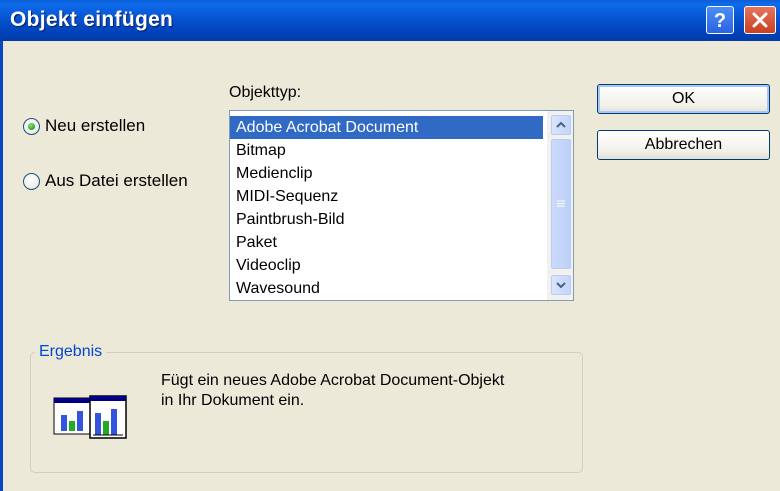 The width and height of the screenshot is (780, 491). I want to click on list-item: MIDI-Sequenz, so click(386, 196).